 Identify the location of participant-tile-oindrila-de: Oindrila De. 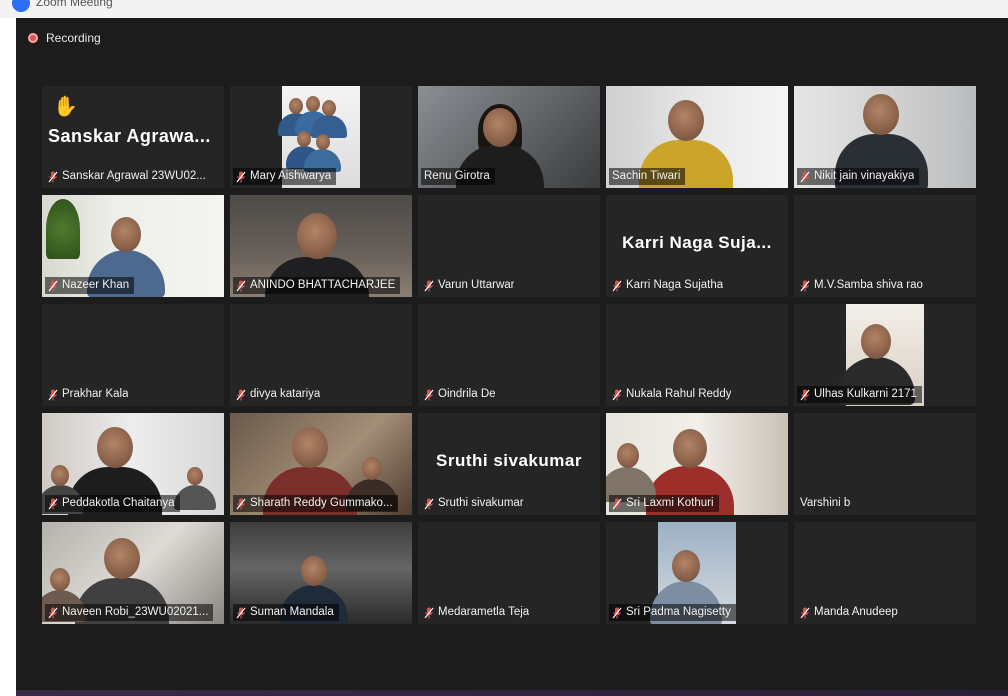
(509, 355).